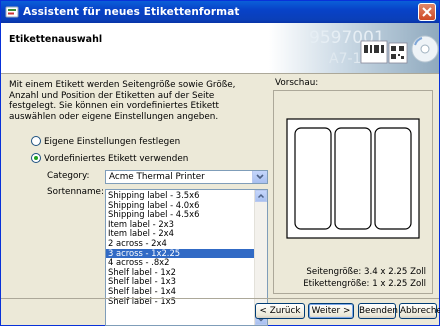 The width and height of the screenshot is (440, 326). Describe the element at coordinates (12, 12) in the screenshot. I see `label-wizard-app-icon` at that location.